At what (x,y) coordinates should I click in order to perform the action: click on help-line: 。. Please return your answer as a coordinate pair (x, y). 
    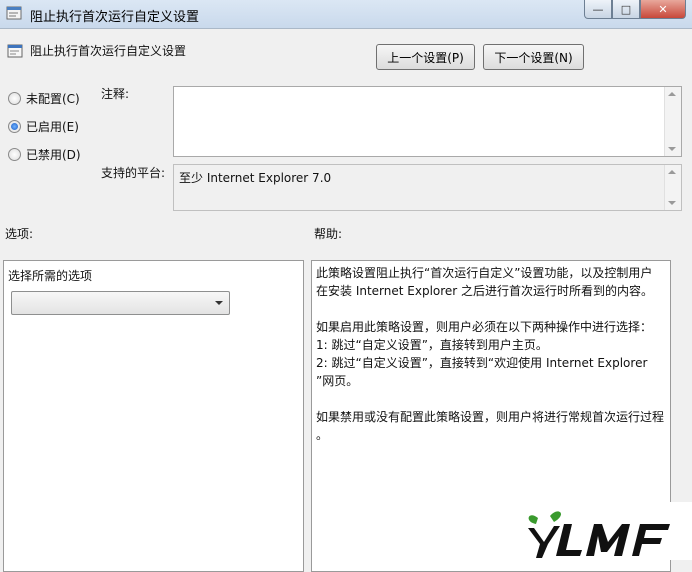
    Looking at the image, I should click on (322, 435).